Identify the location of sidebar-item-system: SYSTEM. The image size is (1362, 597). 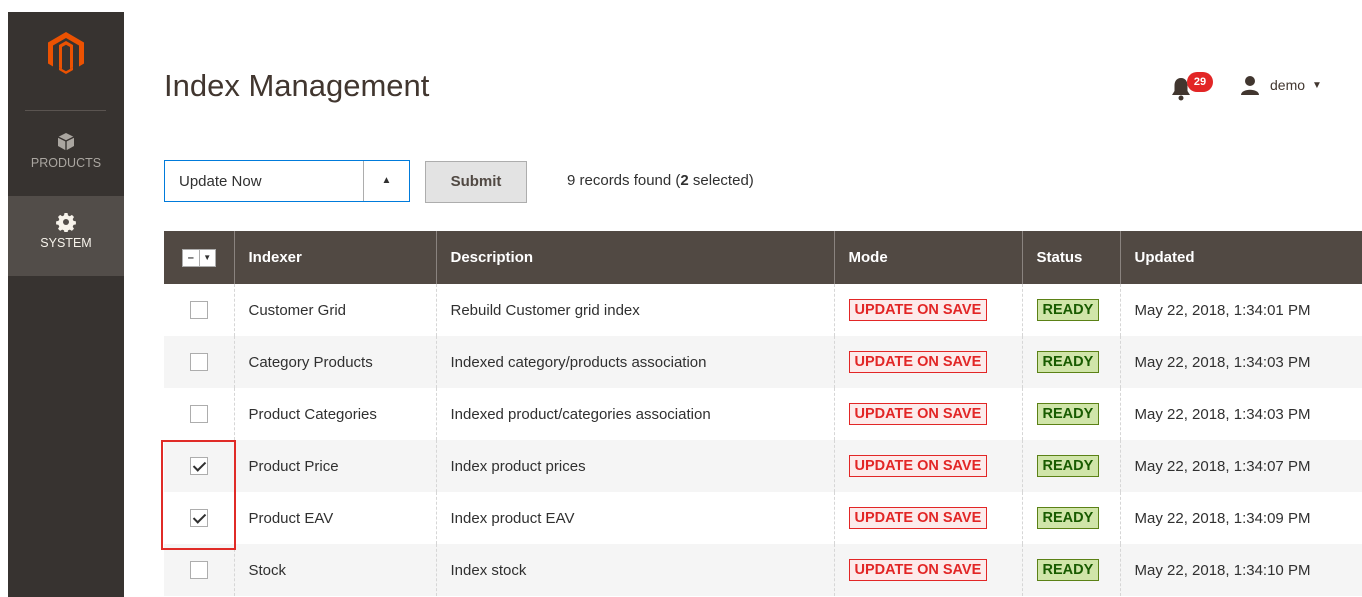
(66, 236).